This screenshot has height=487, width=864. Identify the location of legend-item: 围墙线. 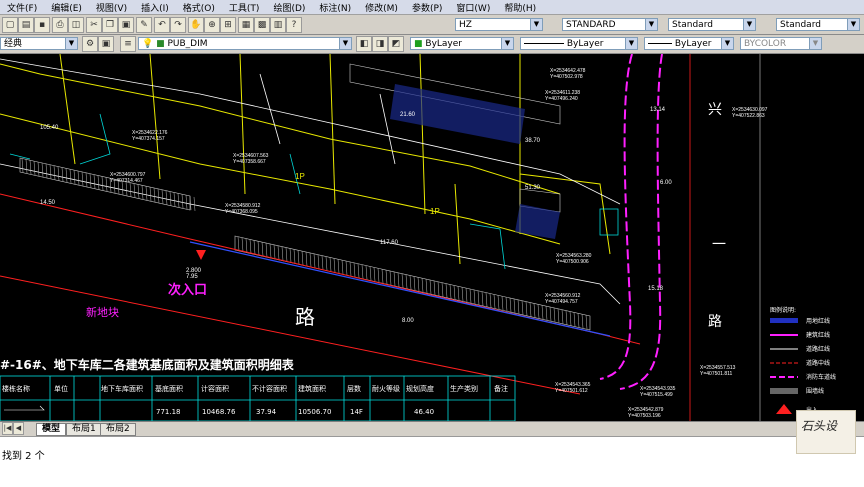
(815, 391).